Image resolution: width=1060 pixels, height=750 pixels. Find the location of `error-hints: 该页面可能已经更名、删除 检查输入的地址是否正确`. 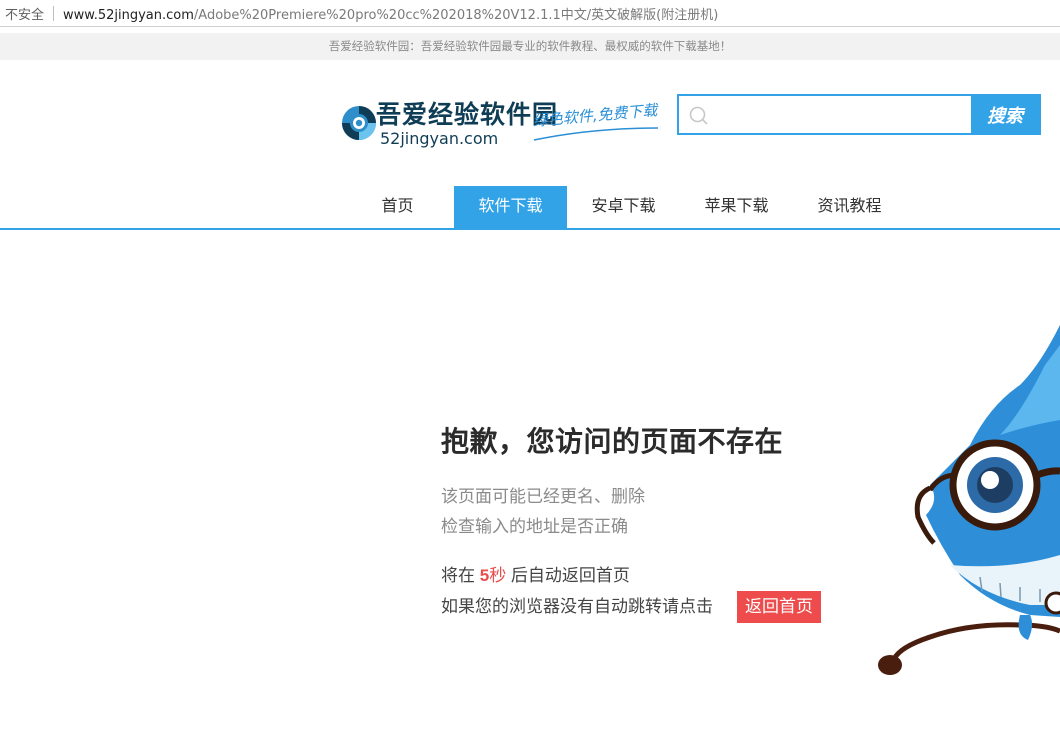

error-hints: 该页面可能已经更名、删除 检查输入的地址是否正确 is located at coordinates (651, 512).